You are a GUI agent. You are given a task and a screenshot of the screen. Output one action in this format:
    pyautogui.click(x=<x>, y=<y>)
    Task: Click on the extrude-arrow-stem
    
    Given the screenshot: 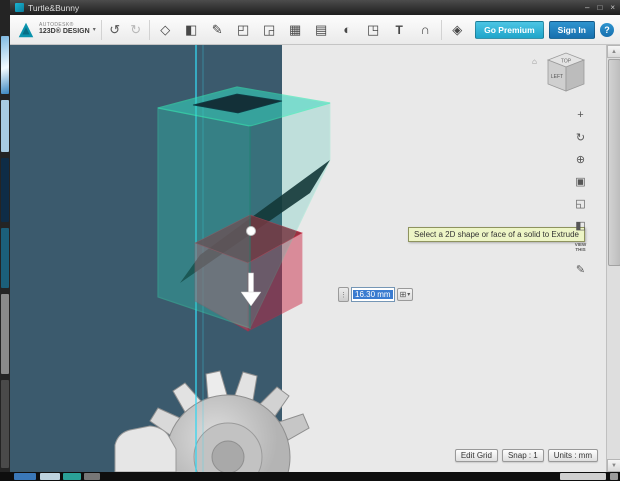 What is the action you would take?
    pyautogui.click(x=251, y=283)
    